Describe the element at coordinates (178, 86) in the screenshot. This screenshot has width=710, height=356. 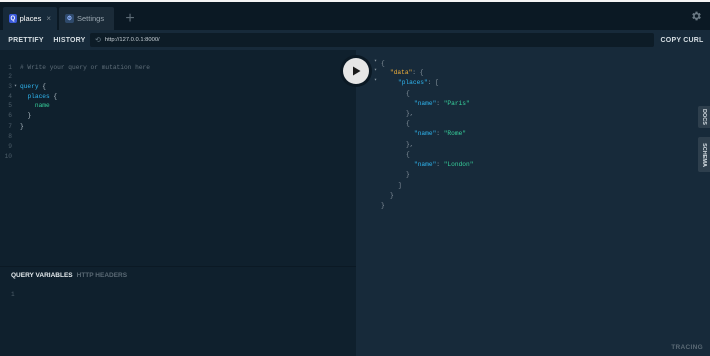
I see `editor-line: 3 ▾ query {` at that location.